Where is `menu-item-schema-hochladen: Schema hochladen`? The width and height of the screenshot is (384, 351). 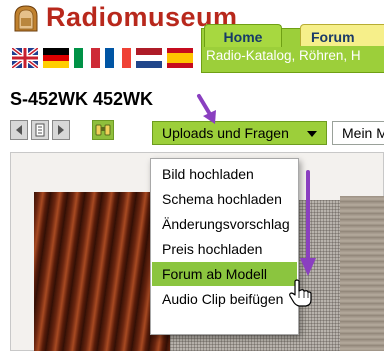 menu-item-schema-hochladen: Schema hochladen is located at coordinates (224, 199).